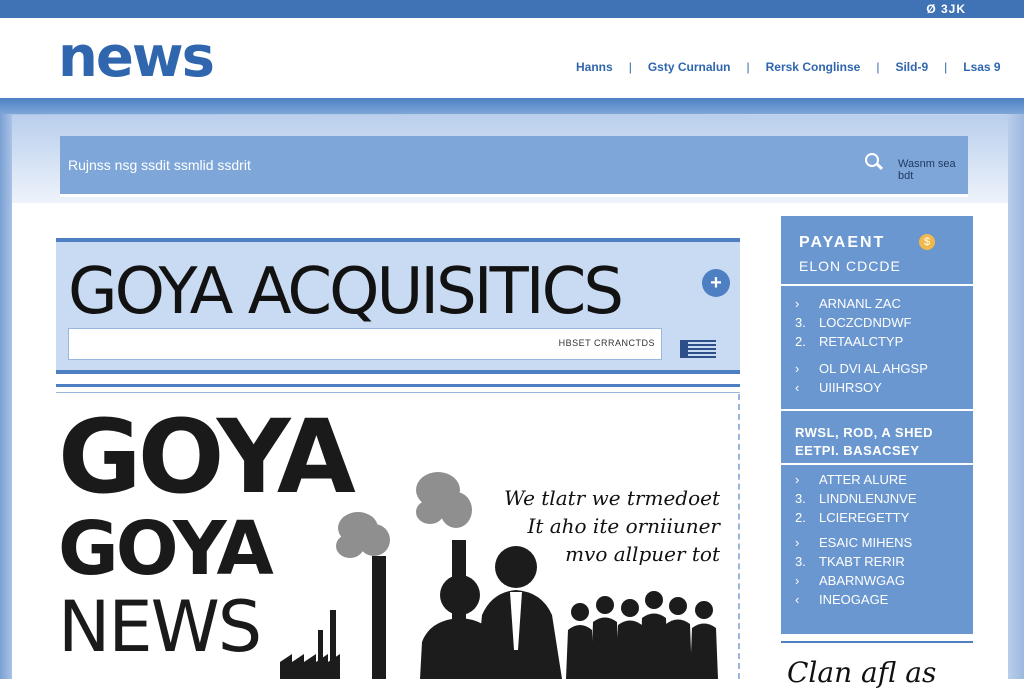 This screenshot has width=1024, height=689. I want to click on quote-line: We tlatr we trmedoet, so click(612, 498).